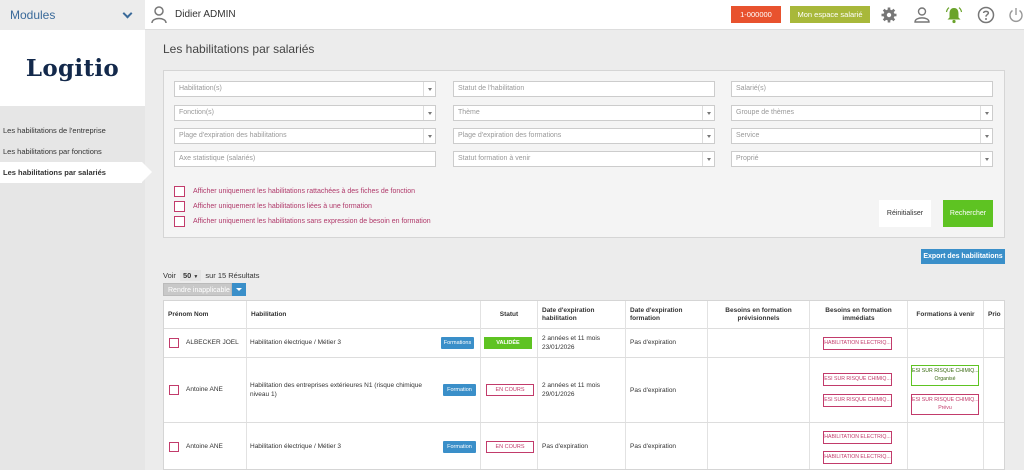  What do you see at coordinates (72, 151) in the screenshot?
I see `sidebar-item-fonctions: Les habilitations par fonctions` at bounding box center [72, 151].